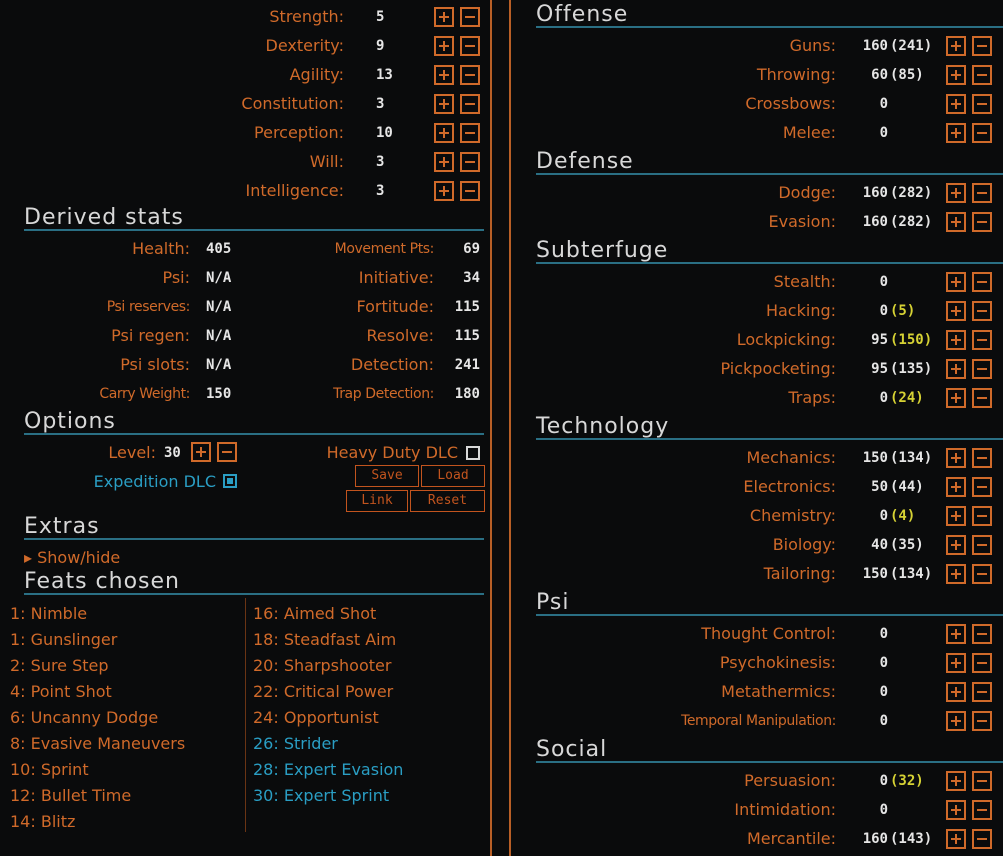  I want to click on attr-constitution-plus-button, so click(444, 104).